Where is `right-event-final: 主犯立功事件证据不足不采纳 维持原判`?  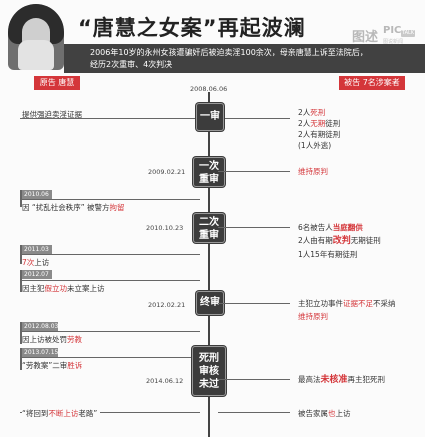 right-event-final: 主犯立功事件证据不足不采纳 维持原判 is located at coordinates (347, 310).